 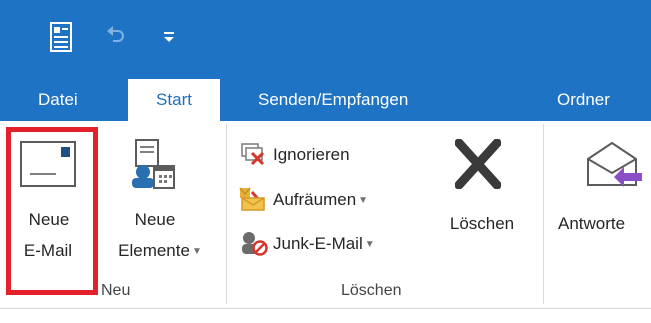 What do you see at coordinates (478, 166) in the screenshot?
I see `delete-x-icon` at bounding box center [478, 166].